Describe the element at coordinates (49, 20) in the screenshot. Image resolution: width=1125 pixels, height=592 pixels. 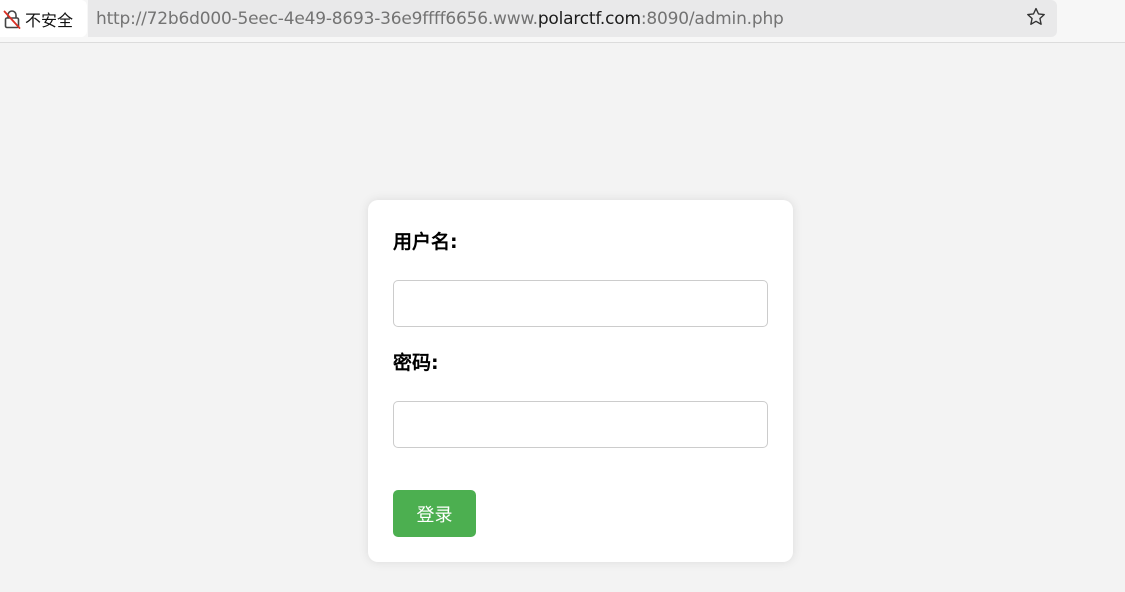
I see `security-status-text: 不安全` at that location.